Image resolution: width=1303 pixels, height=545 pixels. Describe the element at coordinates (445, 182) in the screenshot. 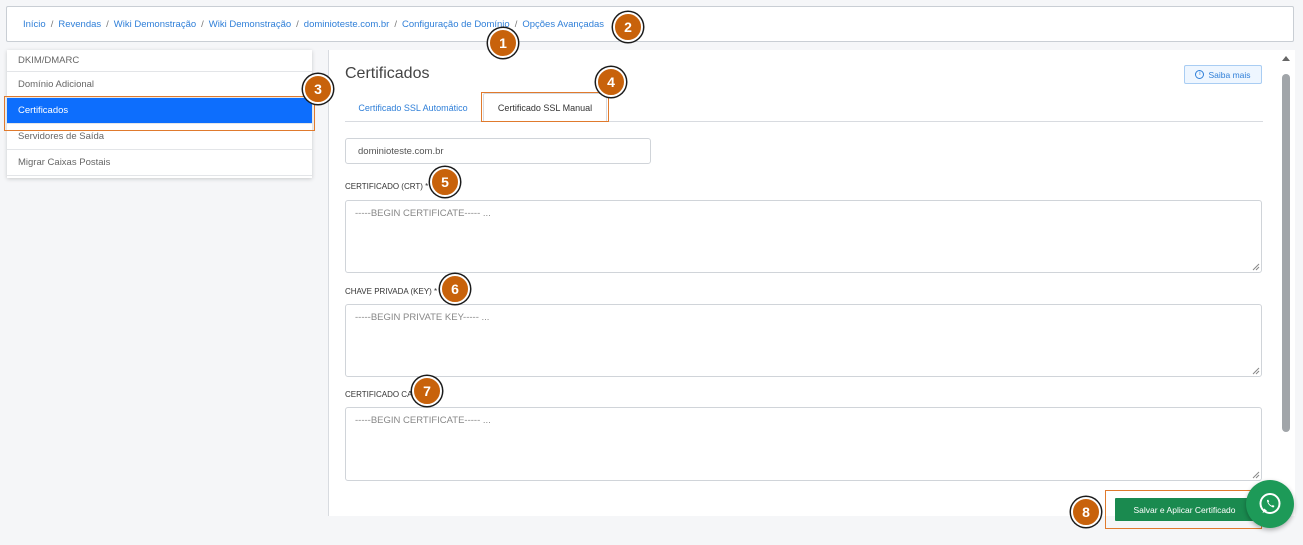

I see `step-badge-5: 5` at that location.